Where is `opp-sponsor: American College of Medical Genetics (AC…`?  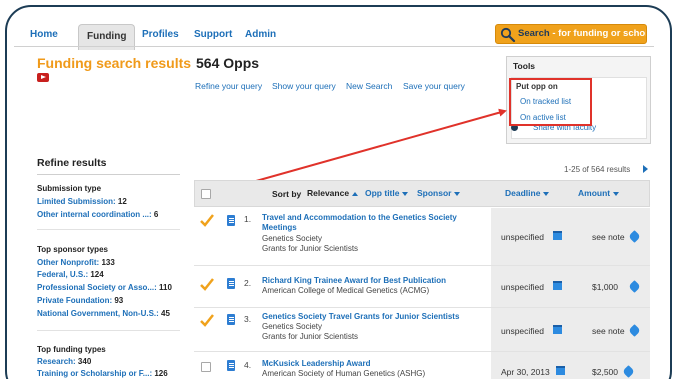 opp-sponsor: American College of Medical Genetics (AC… is located at coordinates (346, 290).